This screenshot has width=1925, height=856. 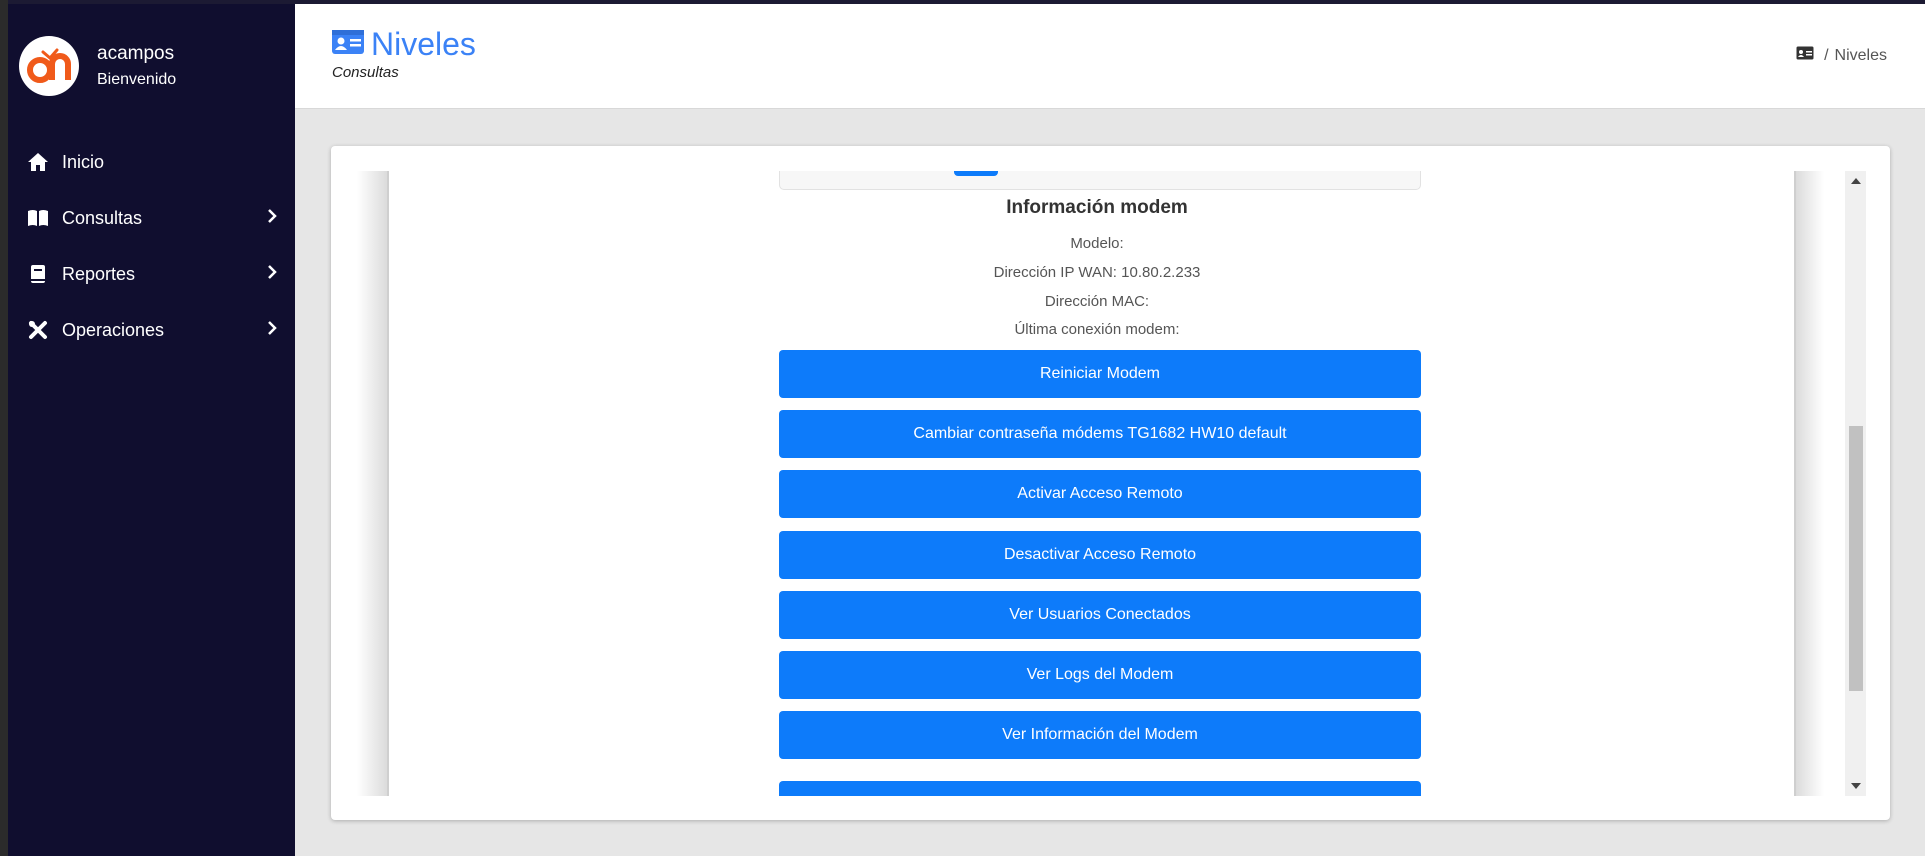 What do you see at coordinates (83, 161) in the screenshot?
I see `sidebar-item-label: Inicio` at bounding box center [83, 161].